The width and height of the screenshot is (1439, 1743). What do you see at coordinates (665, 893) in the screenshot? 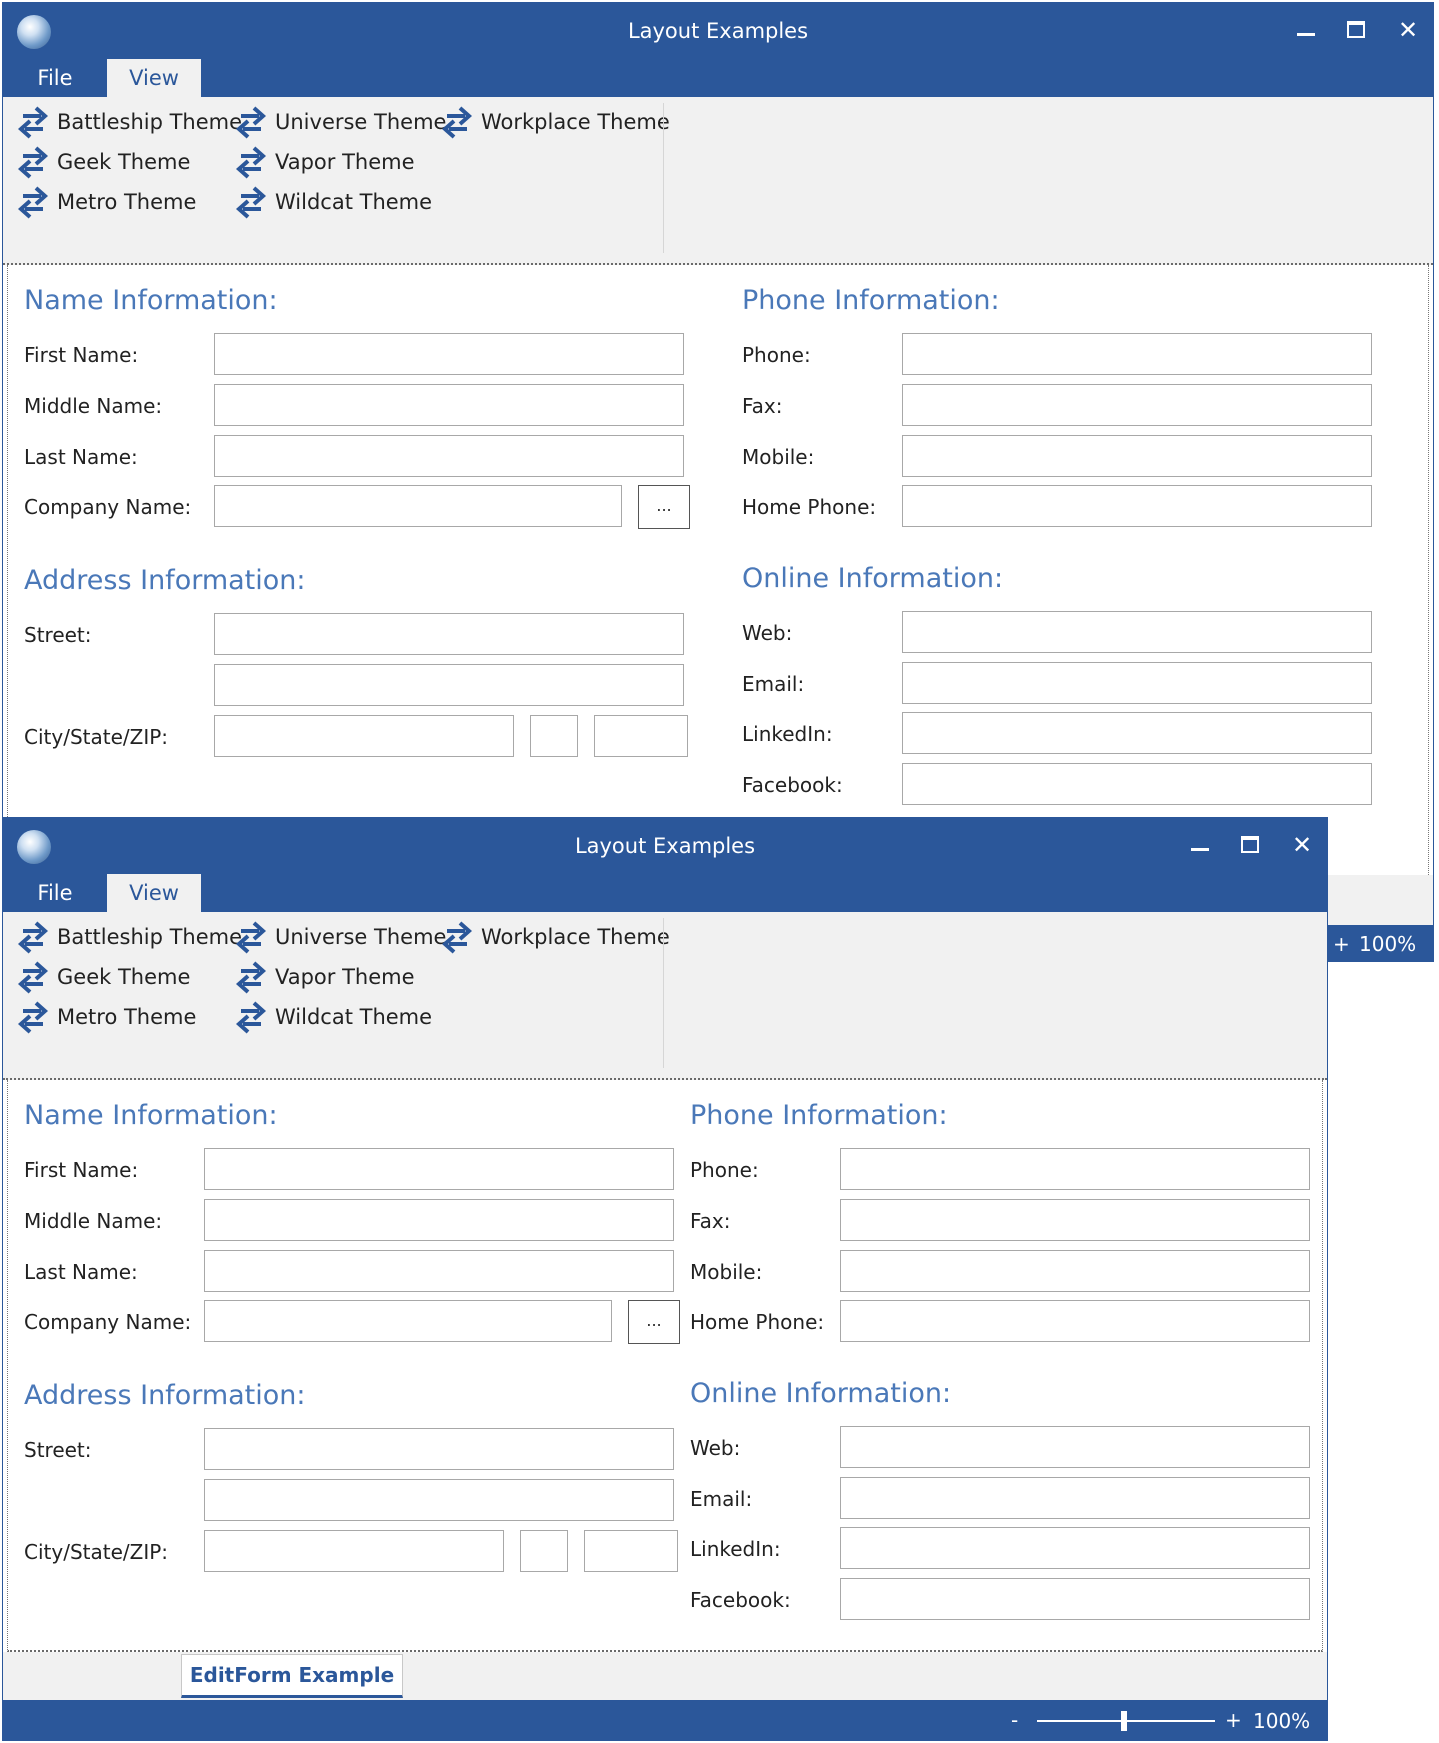
I see `menu-bar: File View` at bounding box center [665, 893].